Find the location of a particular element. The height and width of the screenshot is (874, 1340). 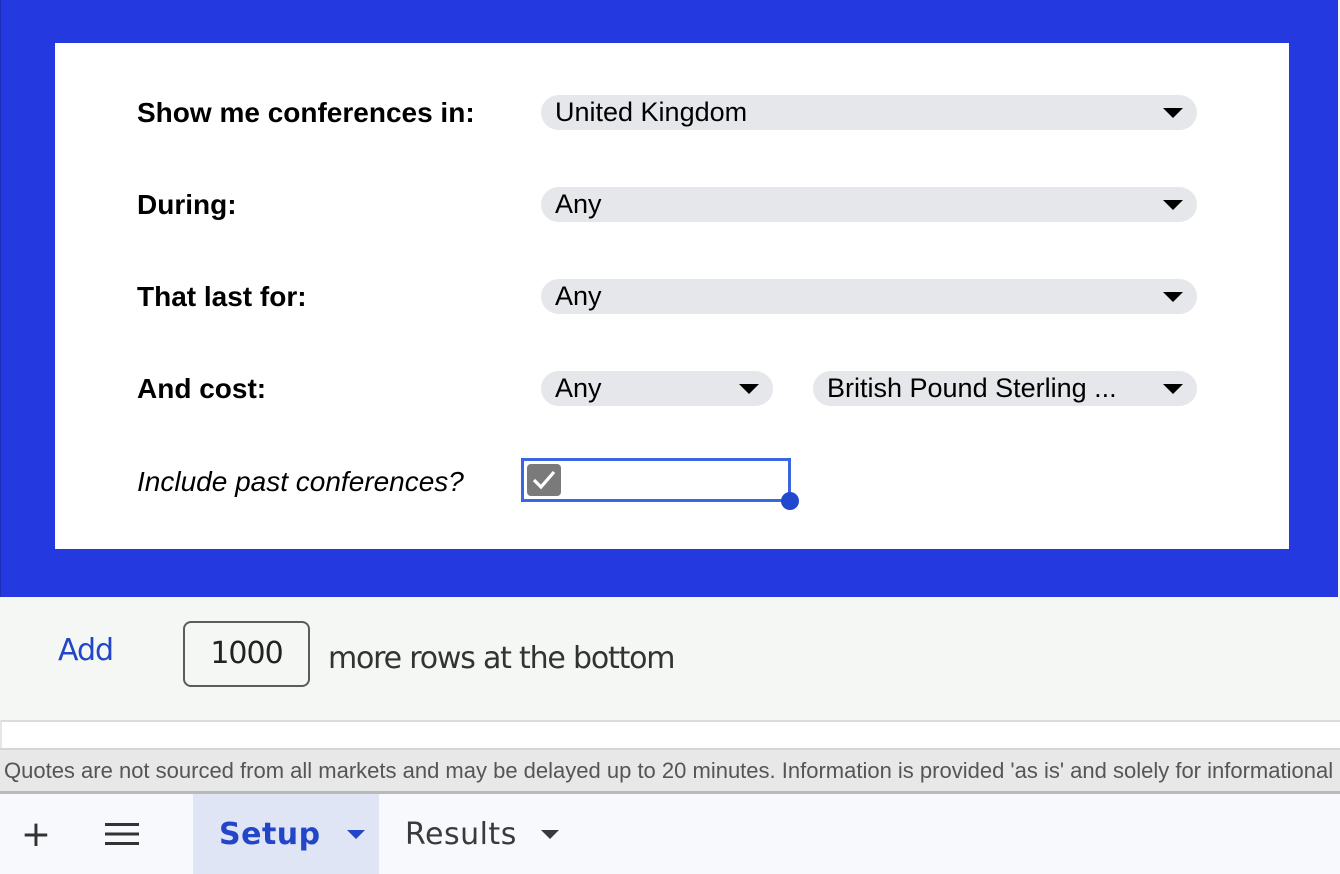

tab-setup: Setup is located at coordinates (286, 834).